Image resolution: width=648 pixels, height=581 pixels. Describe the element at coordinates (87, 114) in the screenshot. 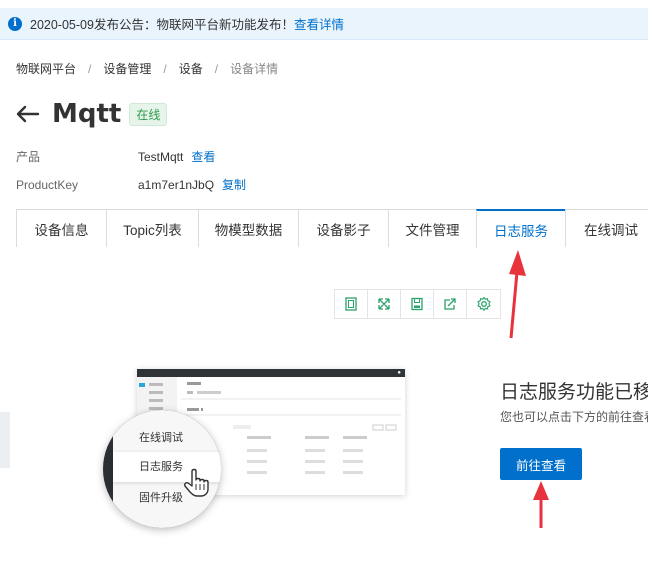

I see `page-title: Mqtt` at that location.